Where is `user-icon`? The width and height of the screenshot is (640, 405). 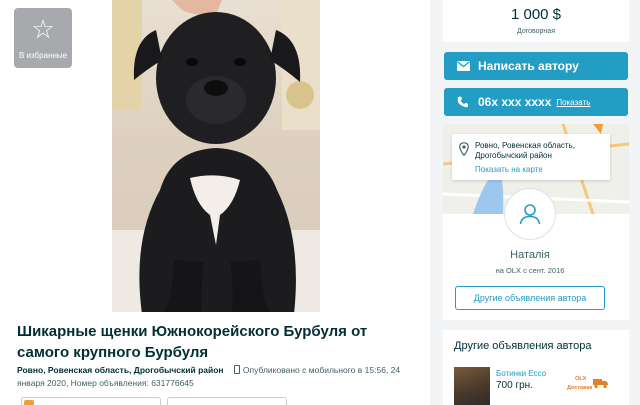 user-icon is located at coordinates (530, 214).